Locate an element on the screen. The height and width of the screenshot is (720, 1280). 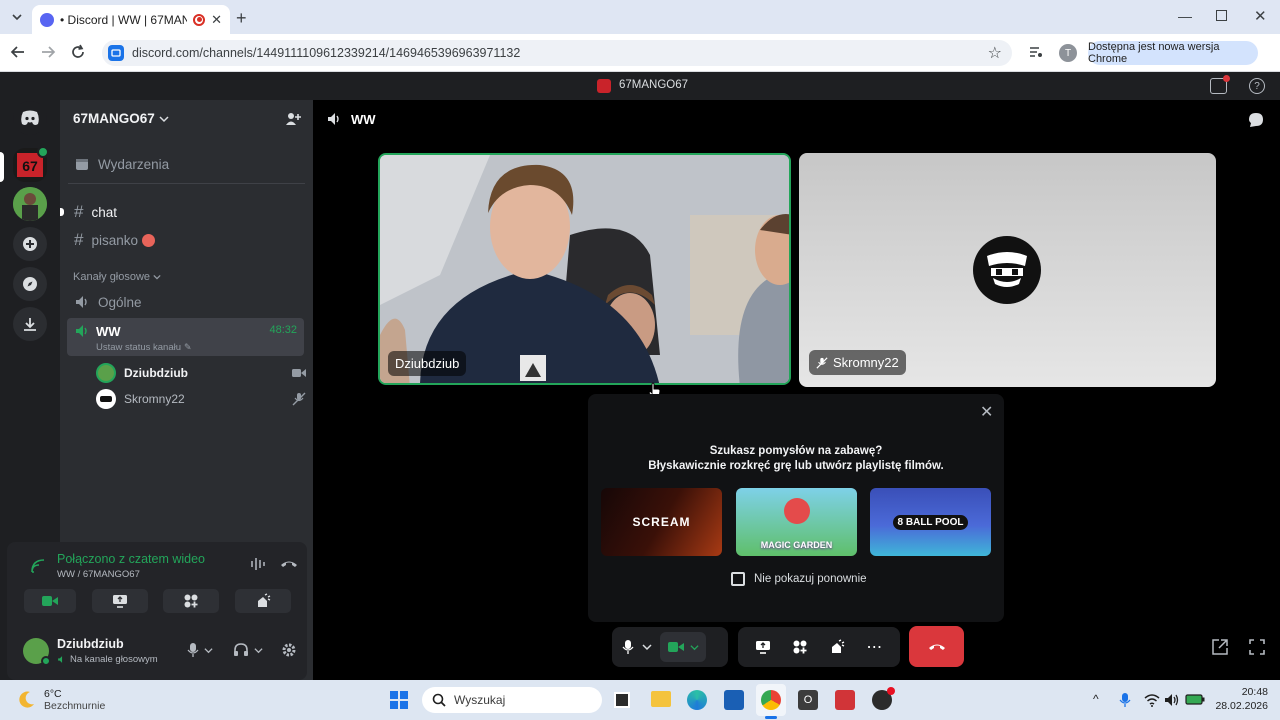
noise-suppression-icon is located at coordinates (259, 564).